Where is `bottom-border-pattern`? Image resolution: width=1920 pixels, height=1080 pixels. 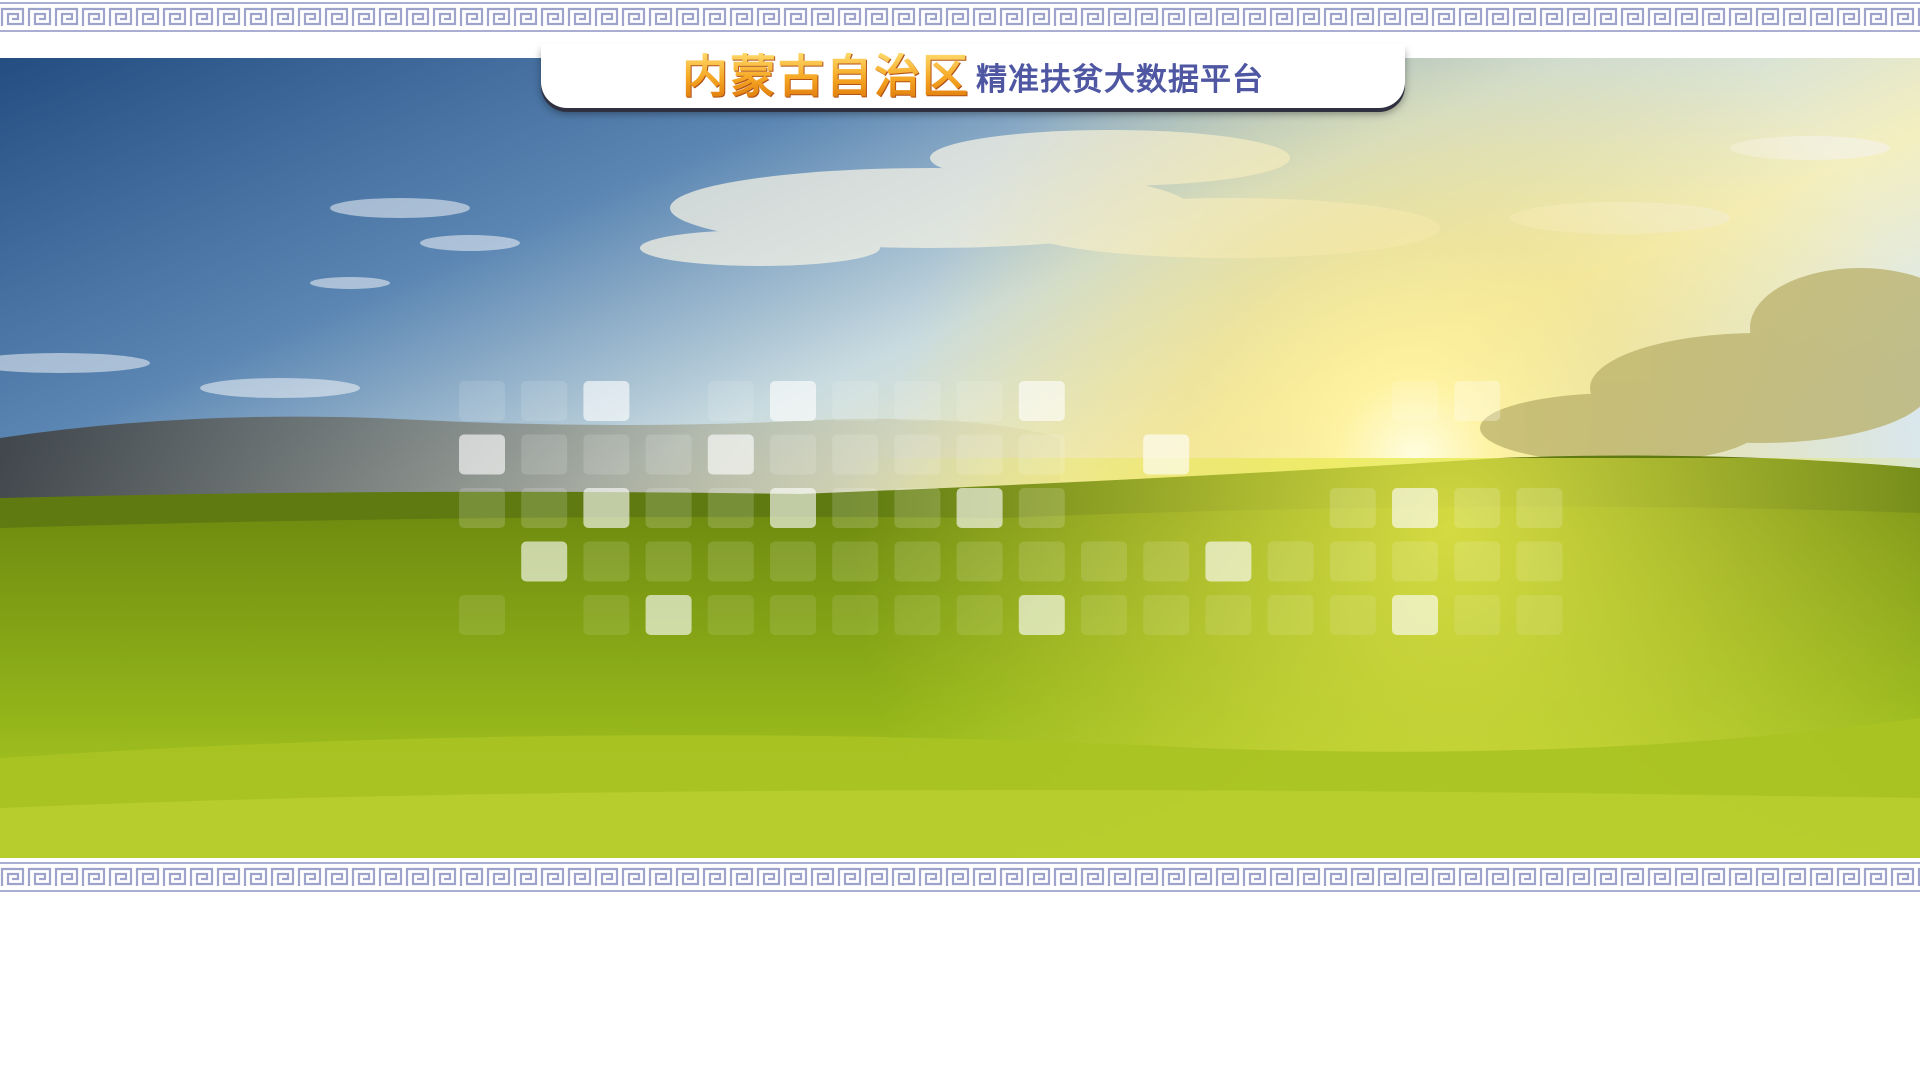 bottom-border-pattern is located at coordinates (960, 877).